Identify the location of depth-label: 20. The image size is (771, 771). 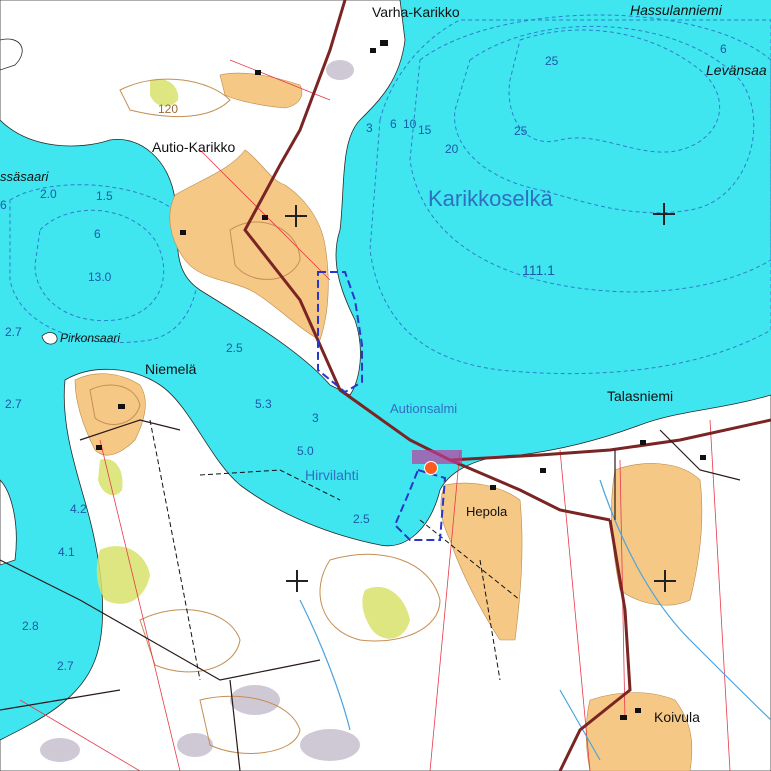
(452, 149).